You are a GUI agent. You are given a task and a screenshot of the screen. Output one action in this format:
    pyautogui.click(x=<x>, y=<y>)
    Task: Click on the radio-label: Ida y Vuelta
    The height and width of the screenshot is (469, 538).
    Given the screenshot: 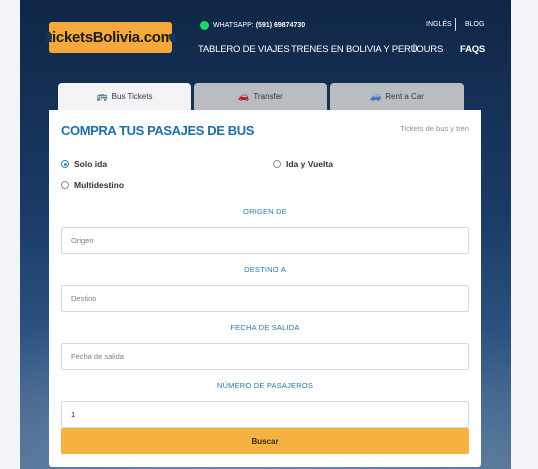 What is the action you would take?
    pyautogui.click(x=309, y=164)
    